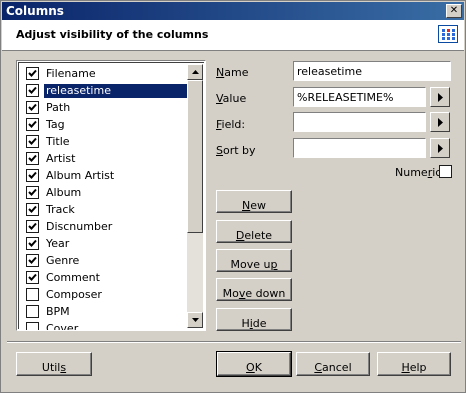 This screenshot has width=466, height=393. I want to click on sortby-options-button, so click(440, 148).